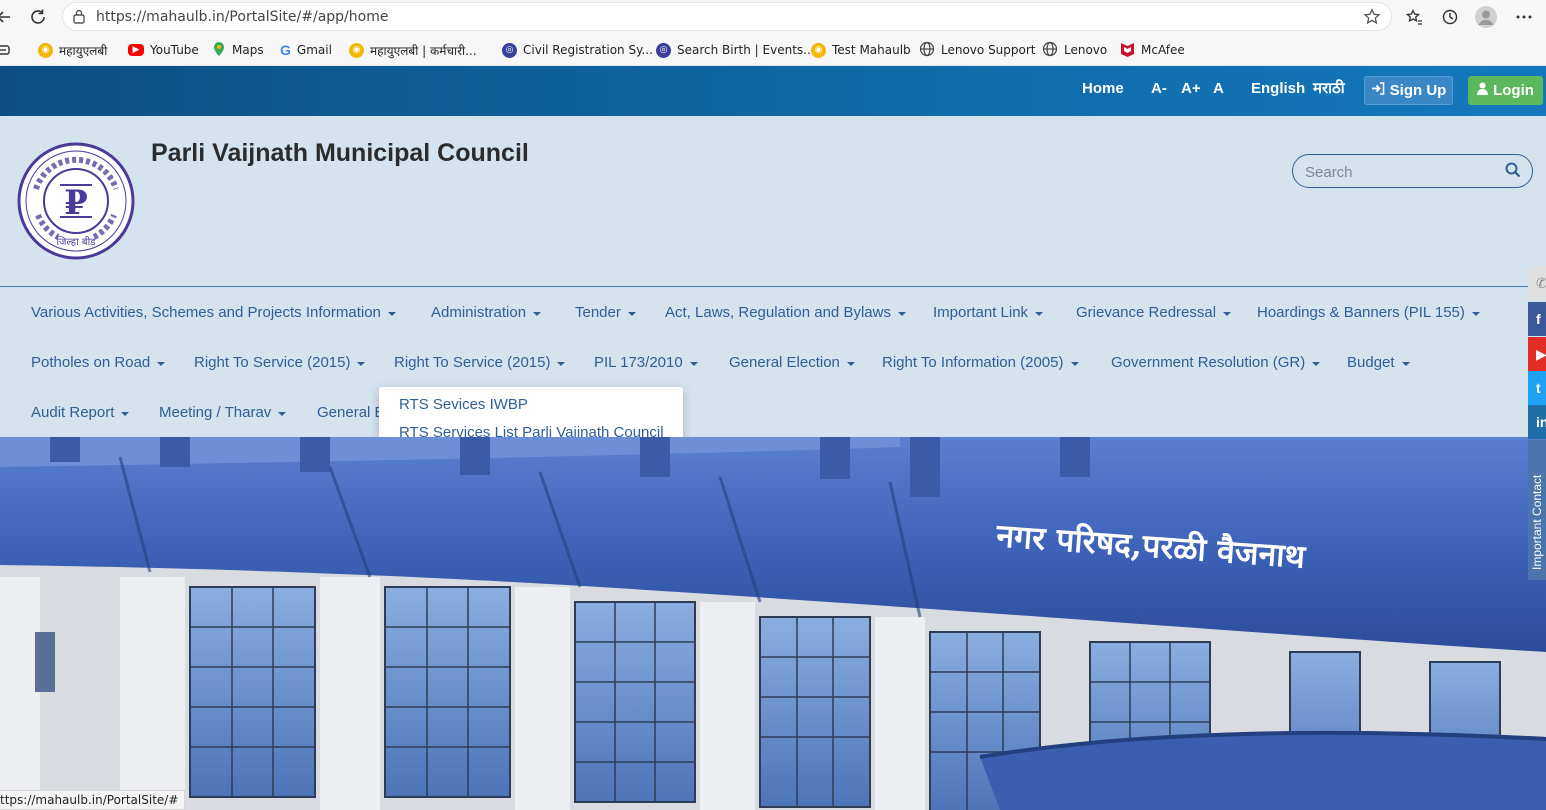 Image resolution: width=1546 pixels, height=810 pixels. What do you see at coordinates (463, 404) in the screenshot?
I see `dropdown-item-rts-iwbp: RTS Sevices IWBP` at bounding box center [463, 404].